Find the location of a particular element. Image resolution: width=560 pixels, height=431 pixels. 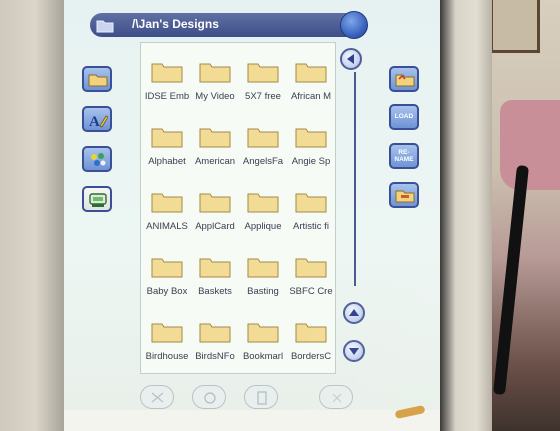

file-name: AngelsFa is located at coordinates (263, 161).